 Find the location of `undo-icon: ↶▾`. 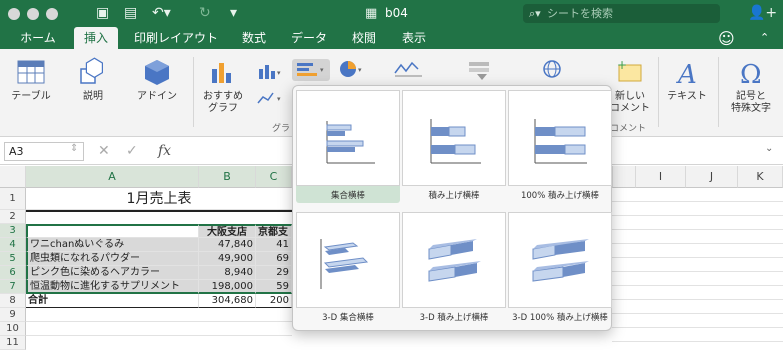

undo-icon: ↶▾ is located at coordinates (161, 13).